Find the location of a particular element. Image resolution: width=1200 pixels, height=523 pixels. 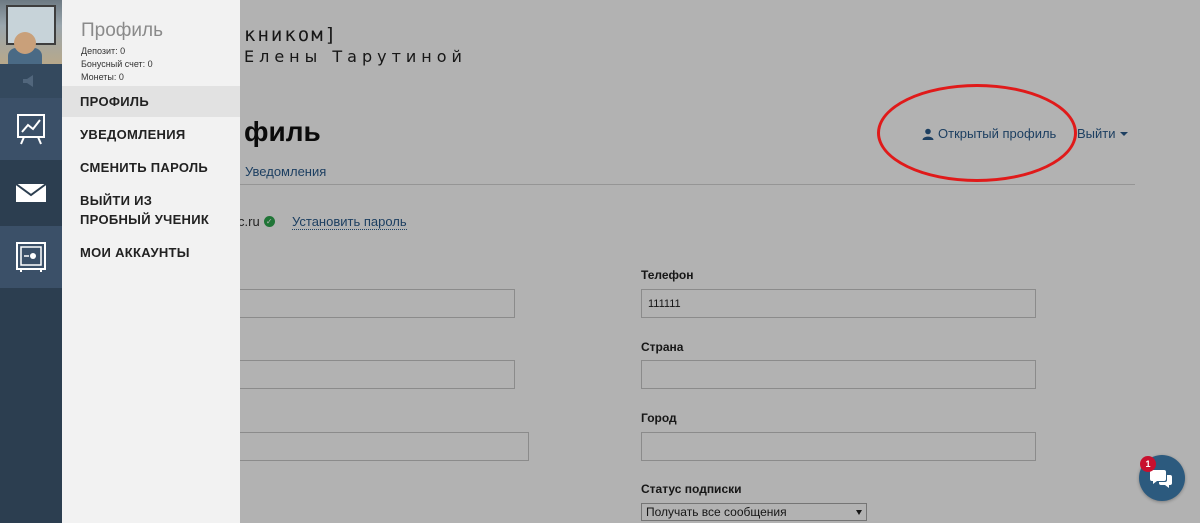

subscription-label: Статус подписки is located at coordinates (691, 489).